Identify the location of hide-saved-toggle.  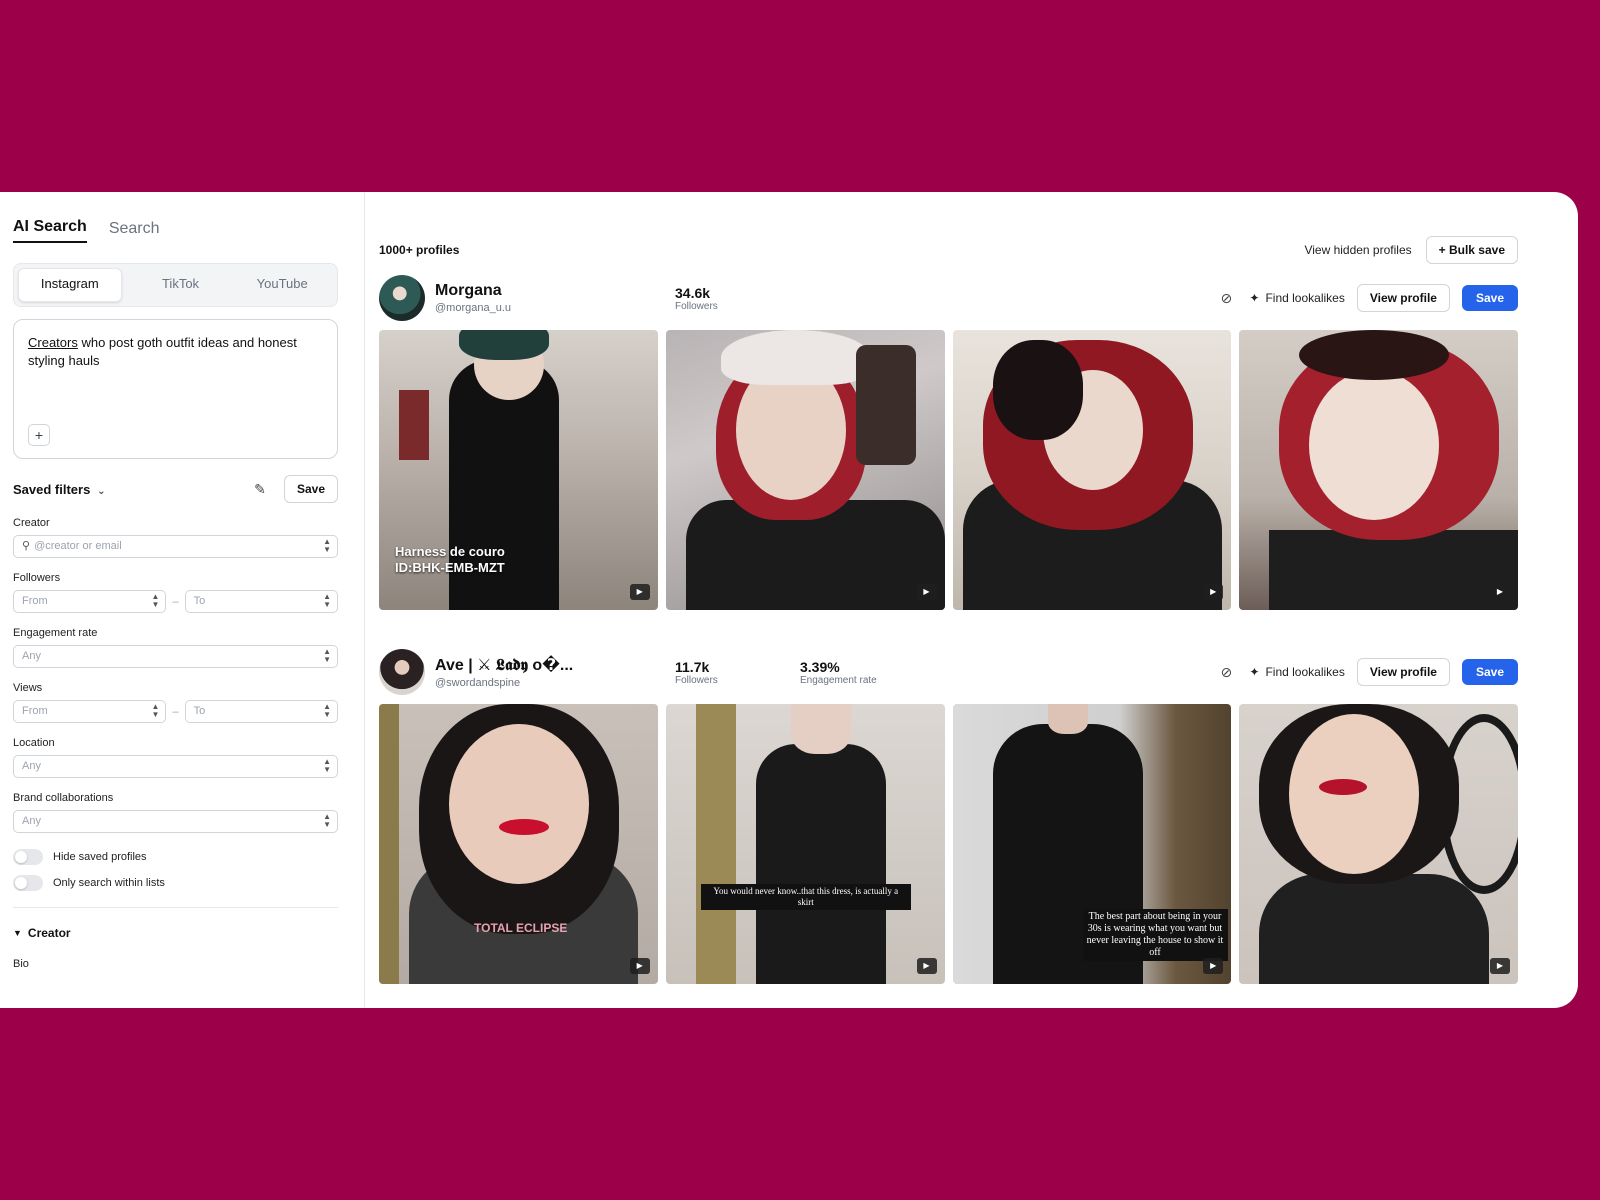
(28, 857).